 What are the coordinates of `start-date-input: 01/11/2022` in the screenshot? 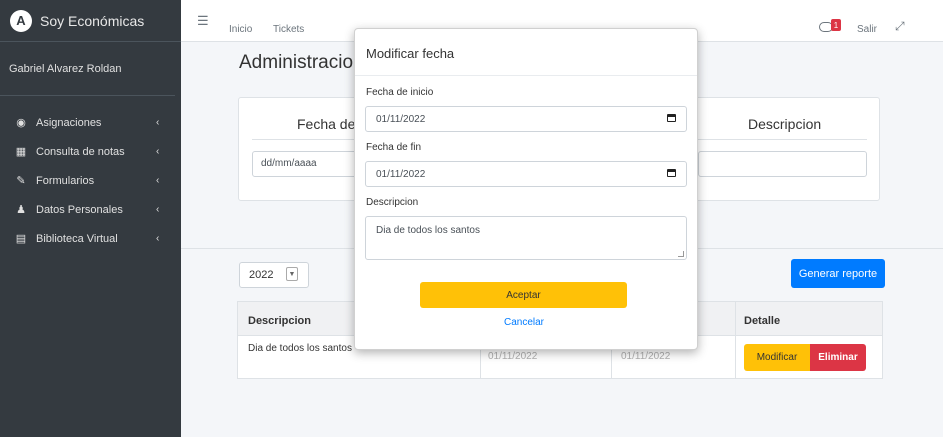 It's located at (526, 119).